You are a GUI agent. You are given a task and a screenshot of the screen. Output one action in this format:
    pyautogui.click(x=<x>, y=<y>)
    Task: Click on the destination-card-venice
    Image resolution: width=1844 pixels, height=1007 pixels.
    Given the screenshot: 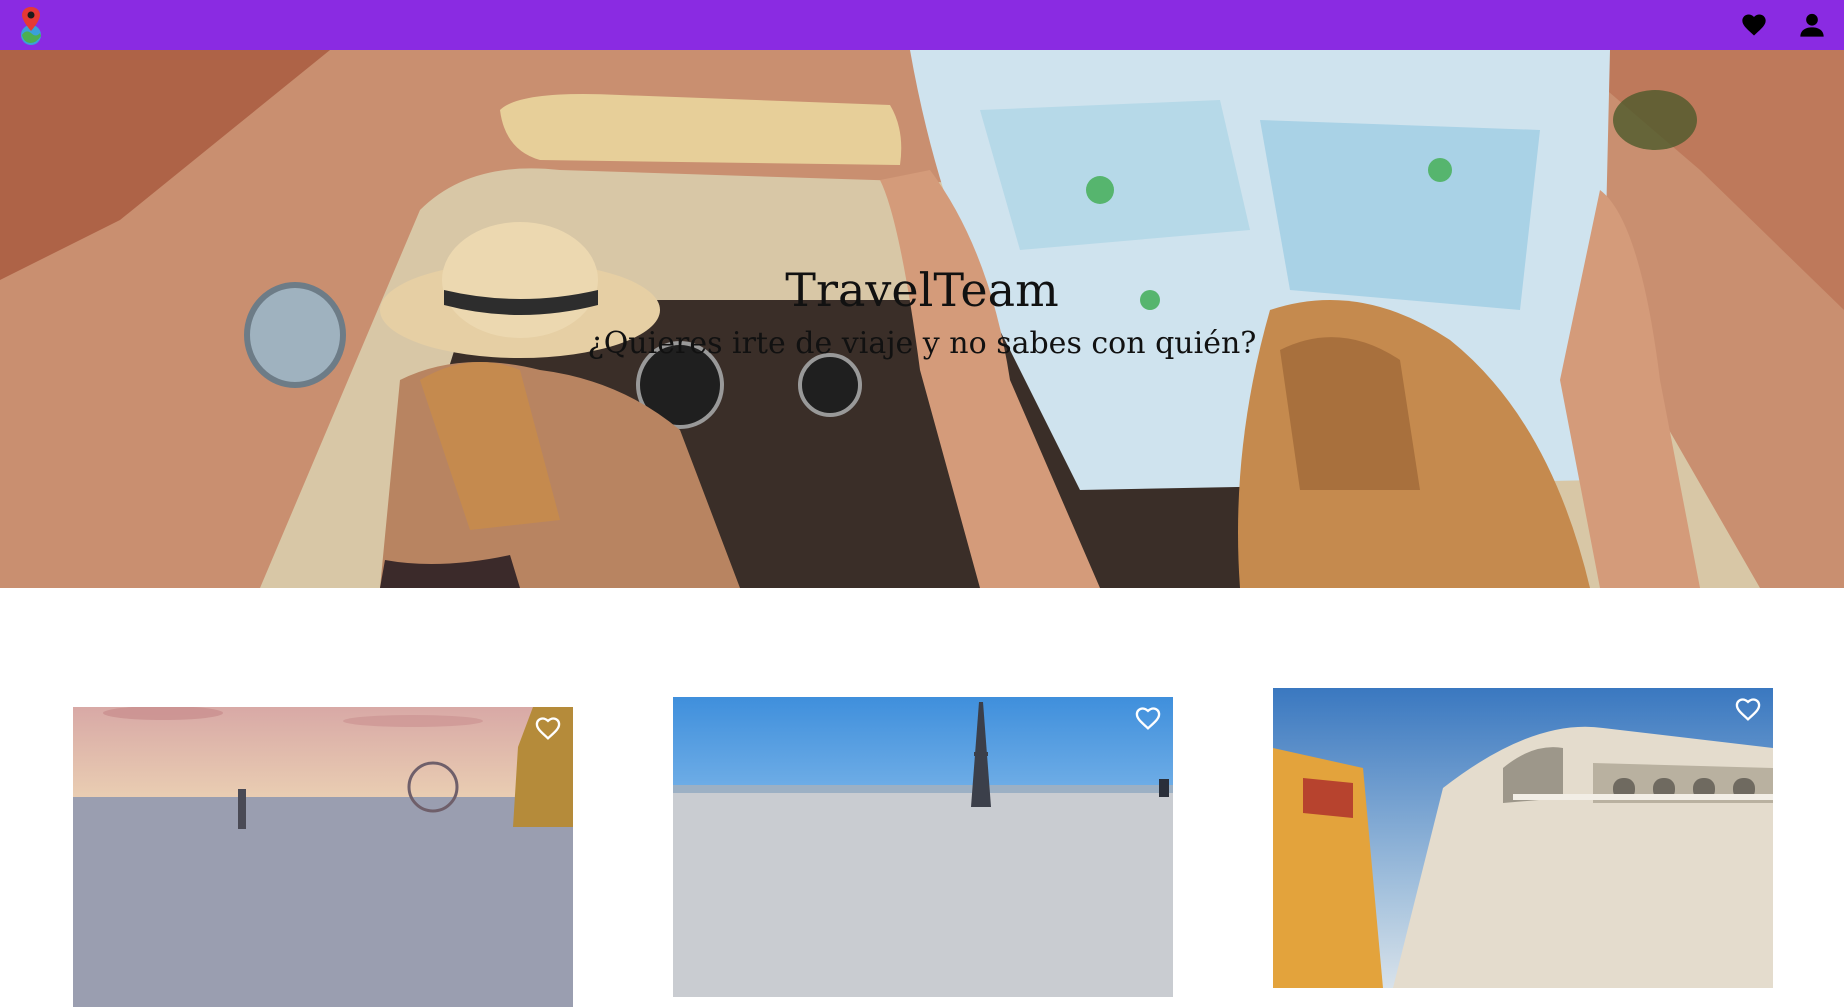 What is the action you would take?
    pyautogui.click(x=1523, y=838)
    